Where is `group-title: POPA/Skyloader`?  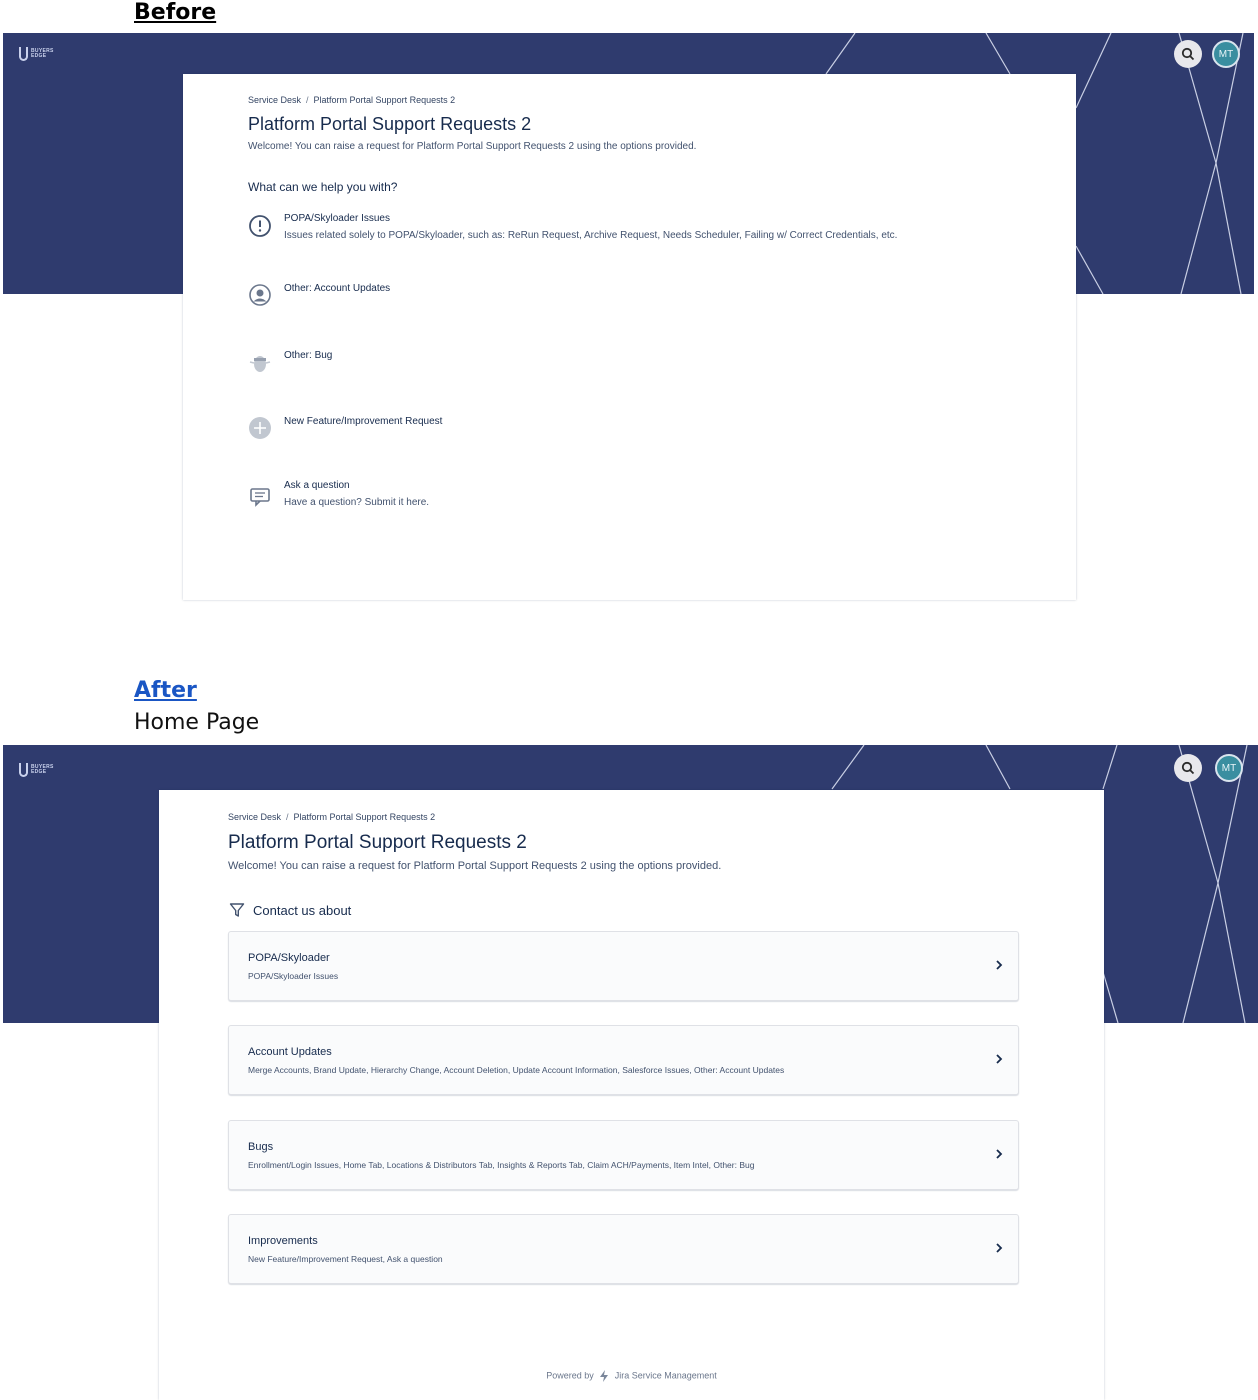
group-title: POPA/Skyloader is located at coordinates (289, 958).